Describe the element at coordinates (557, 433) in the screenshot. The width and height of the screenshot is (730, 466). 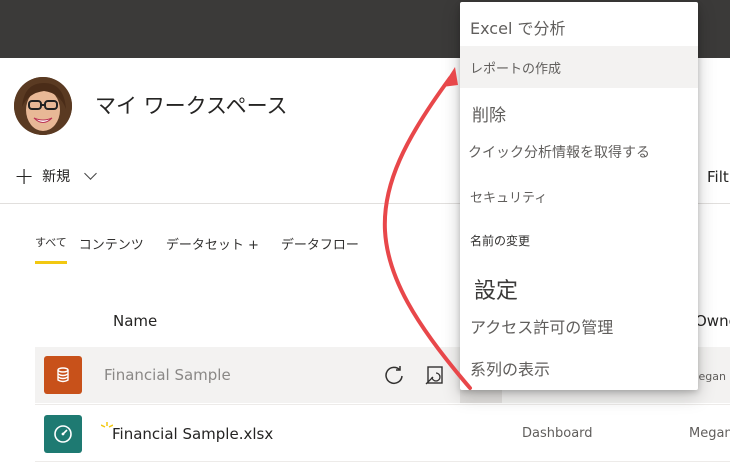
I see `type-cell: Dashboard` at that location.